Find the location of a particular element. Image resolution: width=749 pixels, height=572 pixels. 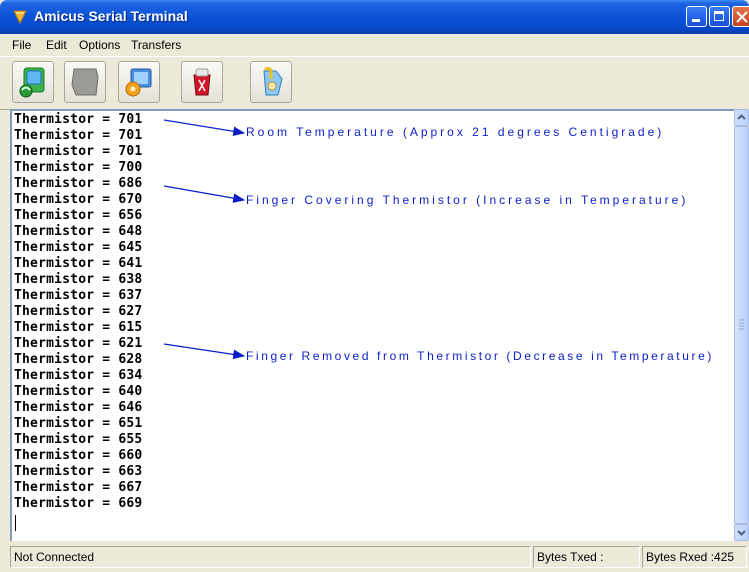

menu-bar: File Edit Options Transfers is located at coordinates (374, 45).